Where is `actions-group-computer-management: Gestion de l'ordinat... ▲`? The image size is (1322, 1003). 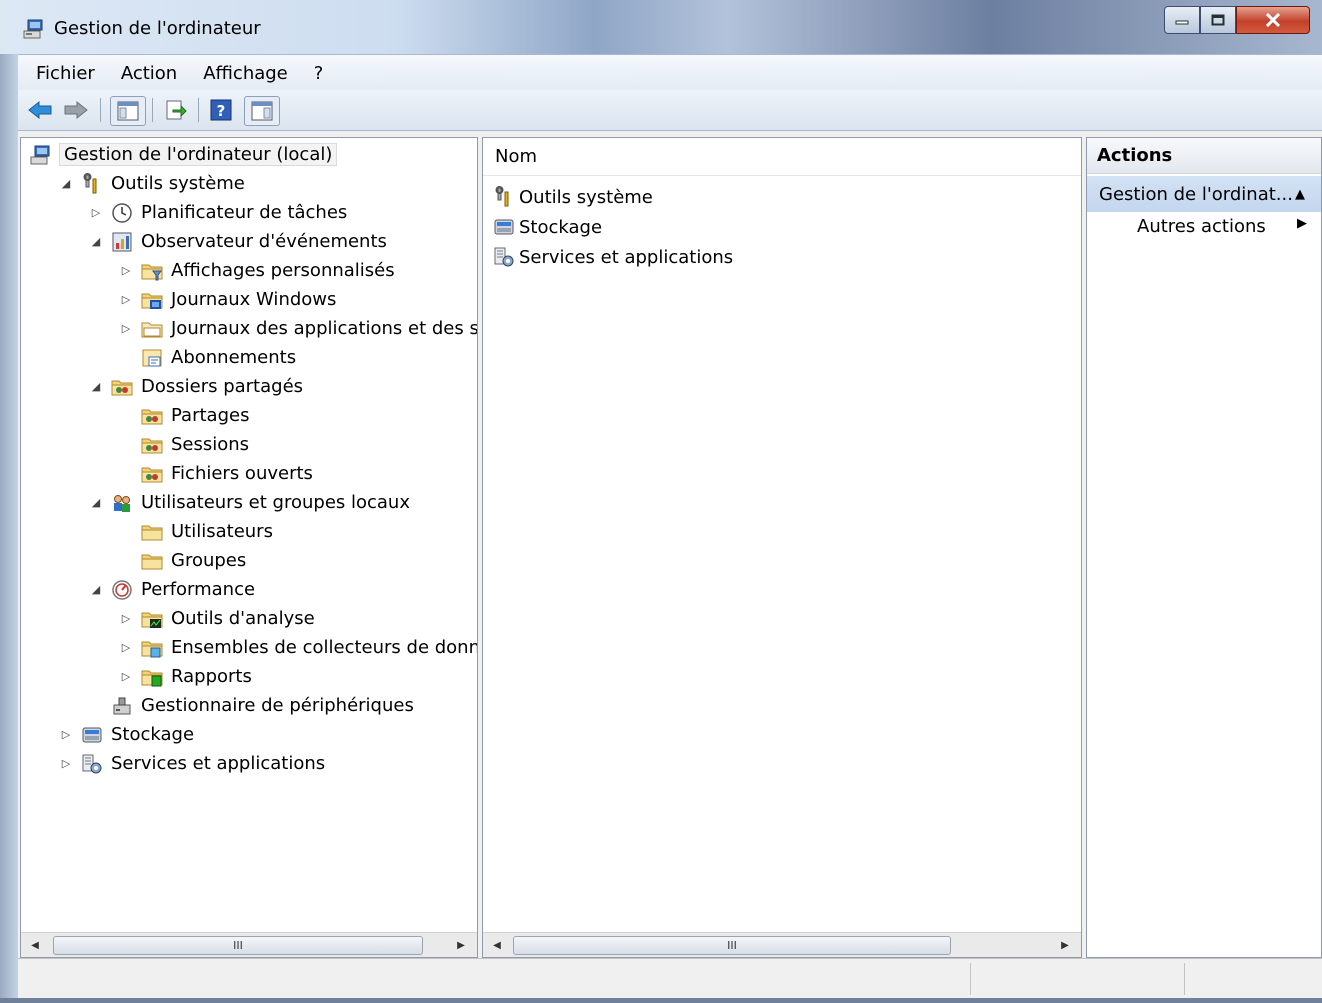 actions-group-computer-management: Gestion de l'ordinat... ▲ is located at coordinates (1204, 194).